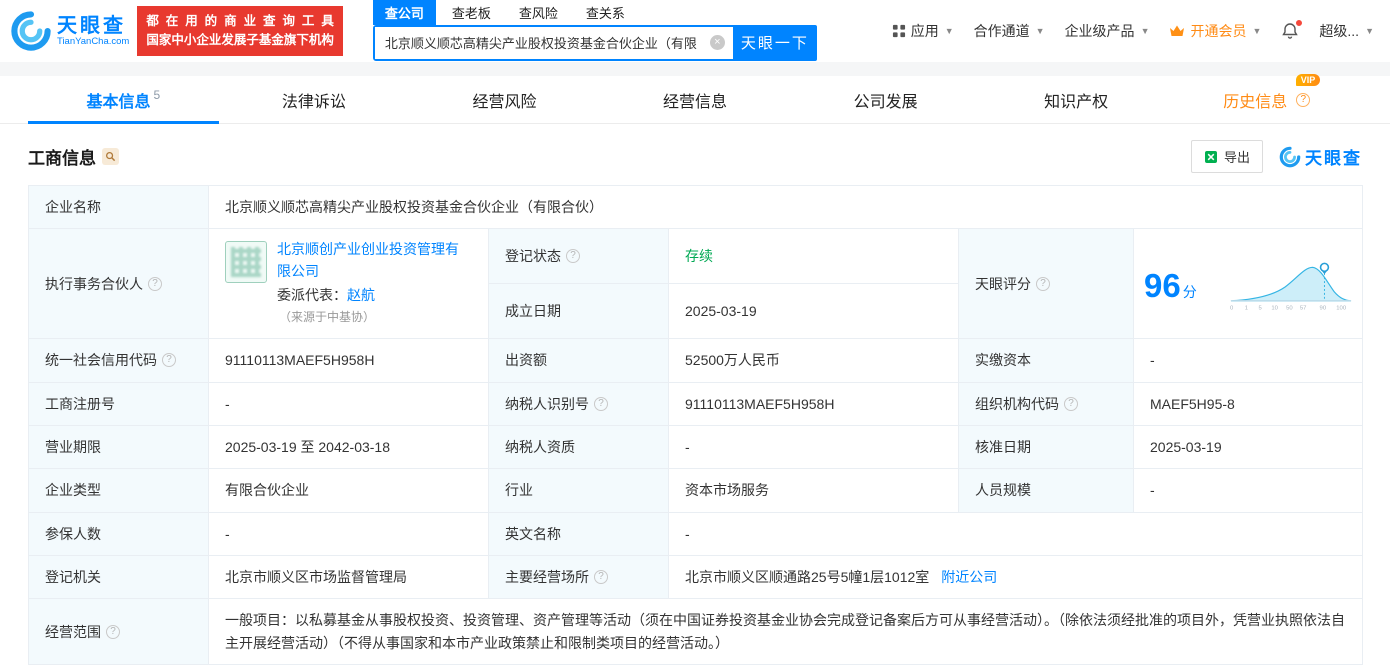 The height and width of the screenshot is (665, 1390). Describe the element at coordinates (404, 12) in the screenshot. I see `search-tab-company: 查公司` at that location.